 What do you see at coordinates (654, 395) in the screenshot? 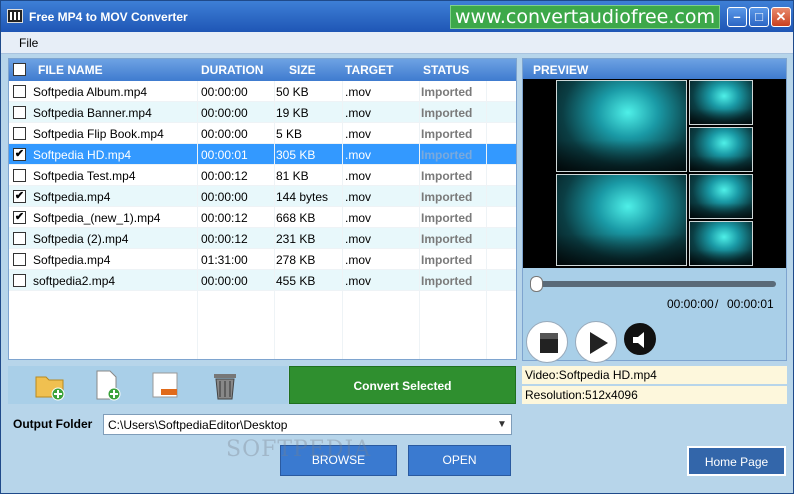
I see `resolution-info: Resolution:512x4096` at bounding box center [654, 395].